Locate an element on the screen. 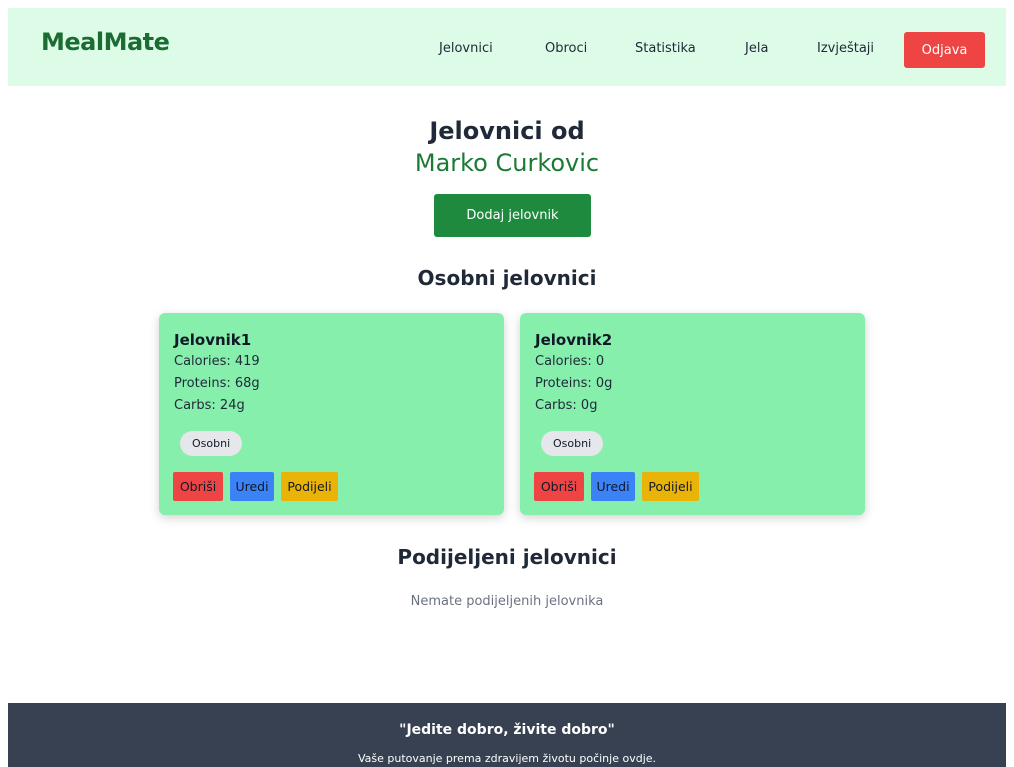 The width and height of the screenshot is (1014, 767). nav-link-jelovnici: Jelovnici is located at coordinates (466, 48).